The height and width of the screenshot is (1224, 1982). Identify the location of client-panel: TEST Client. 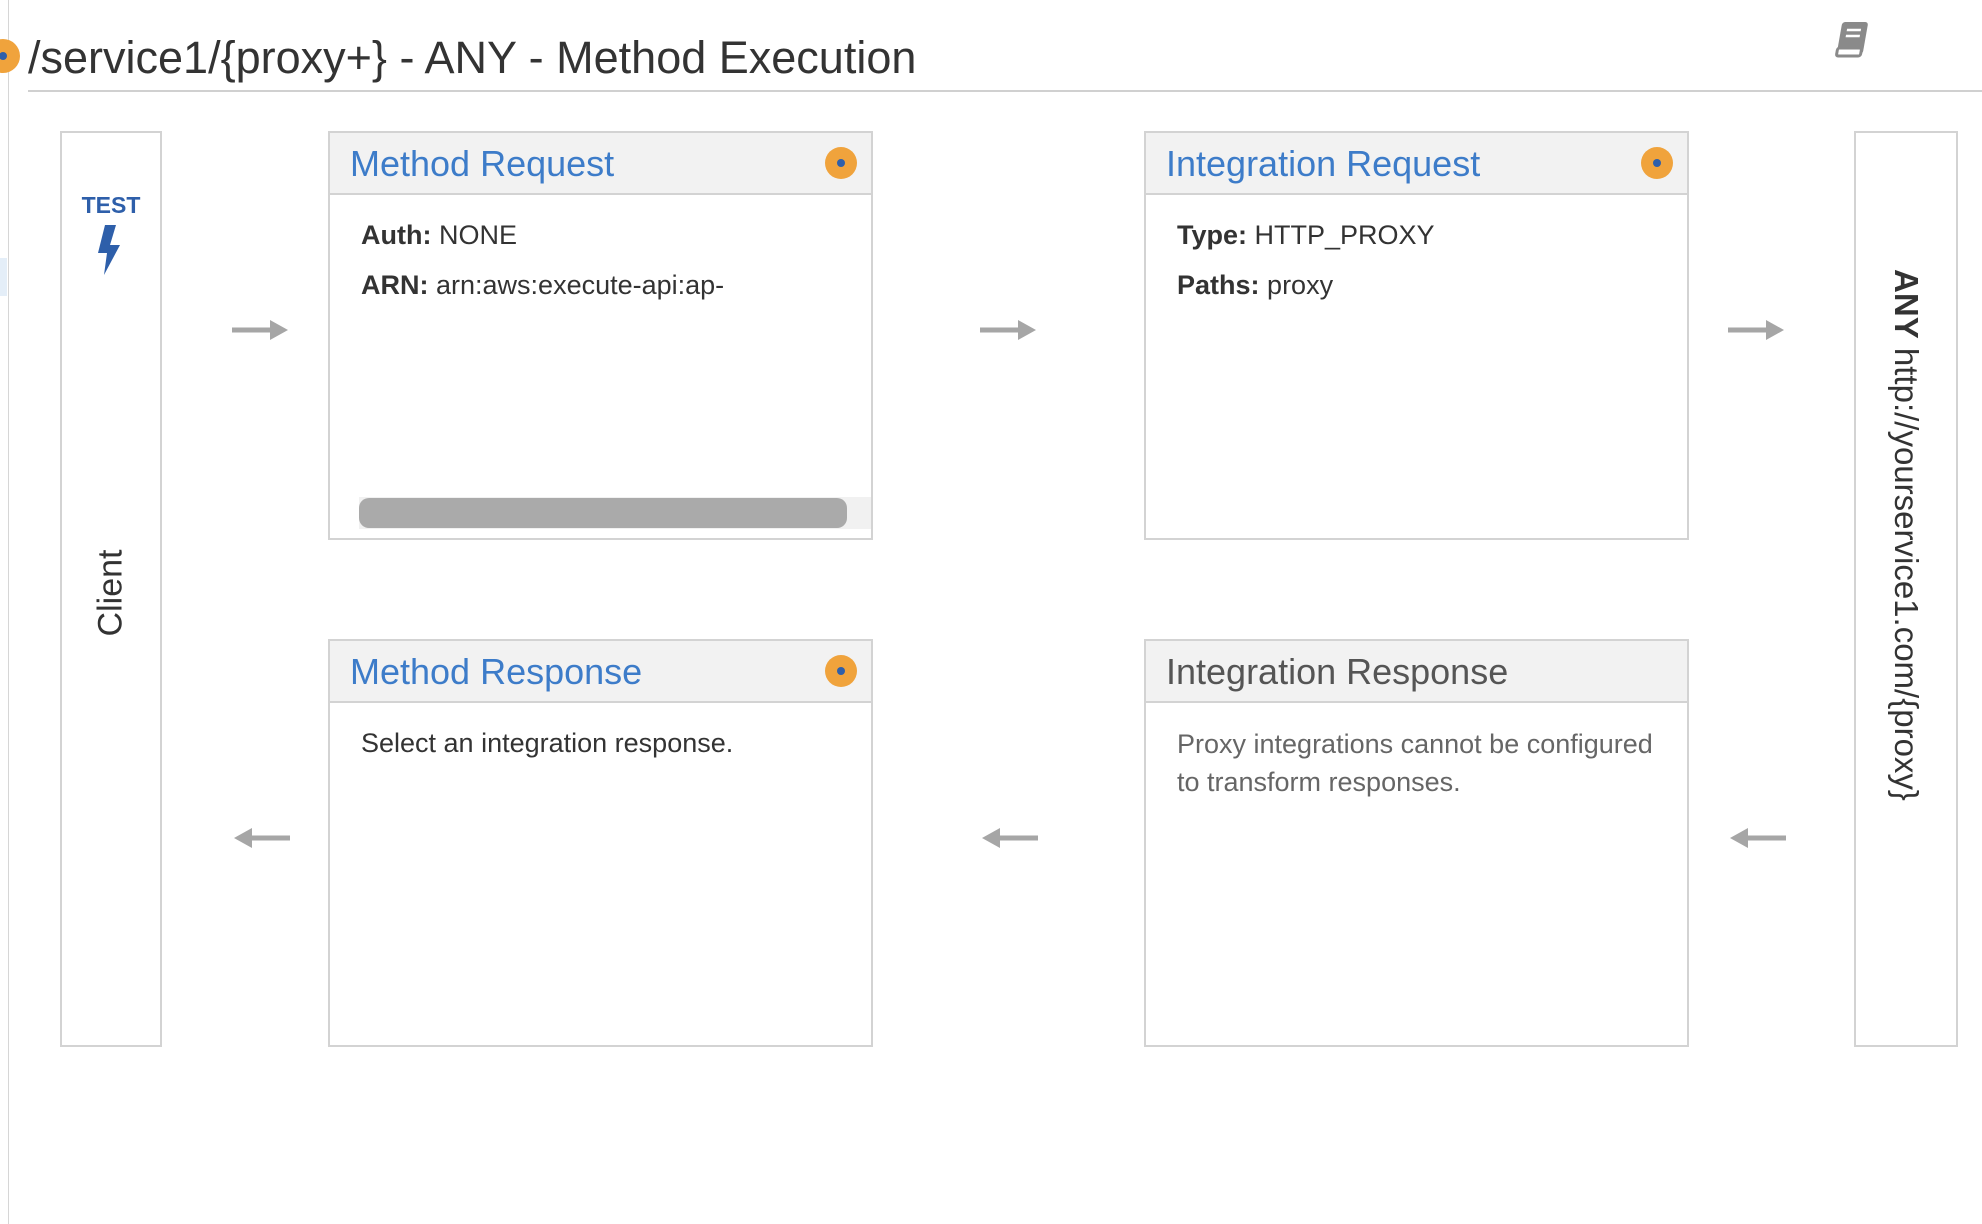
(111, 589).